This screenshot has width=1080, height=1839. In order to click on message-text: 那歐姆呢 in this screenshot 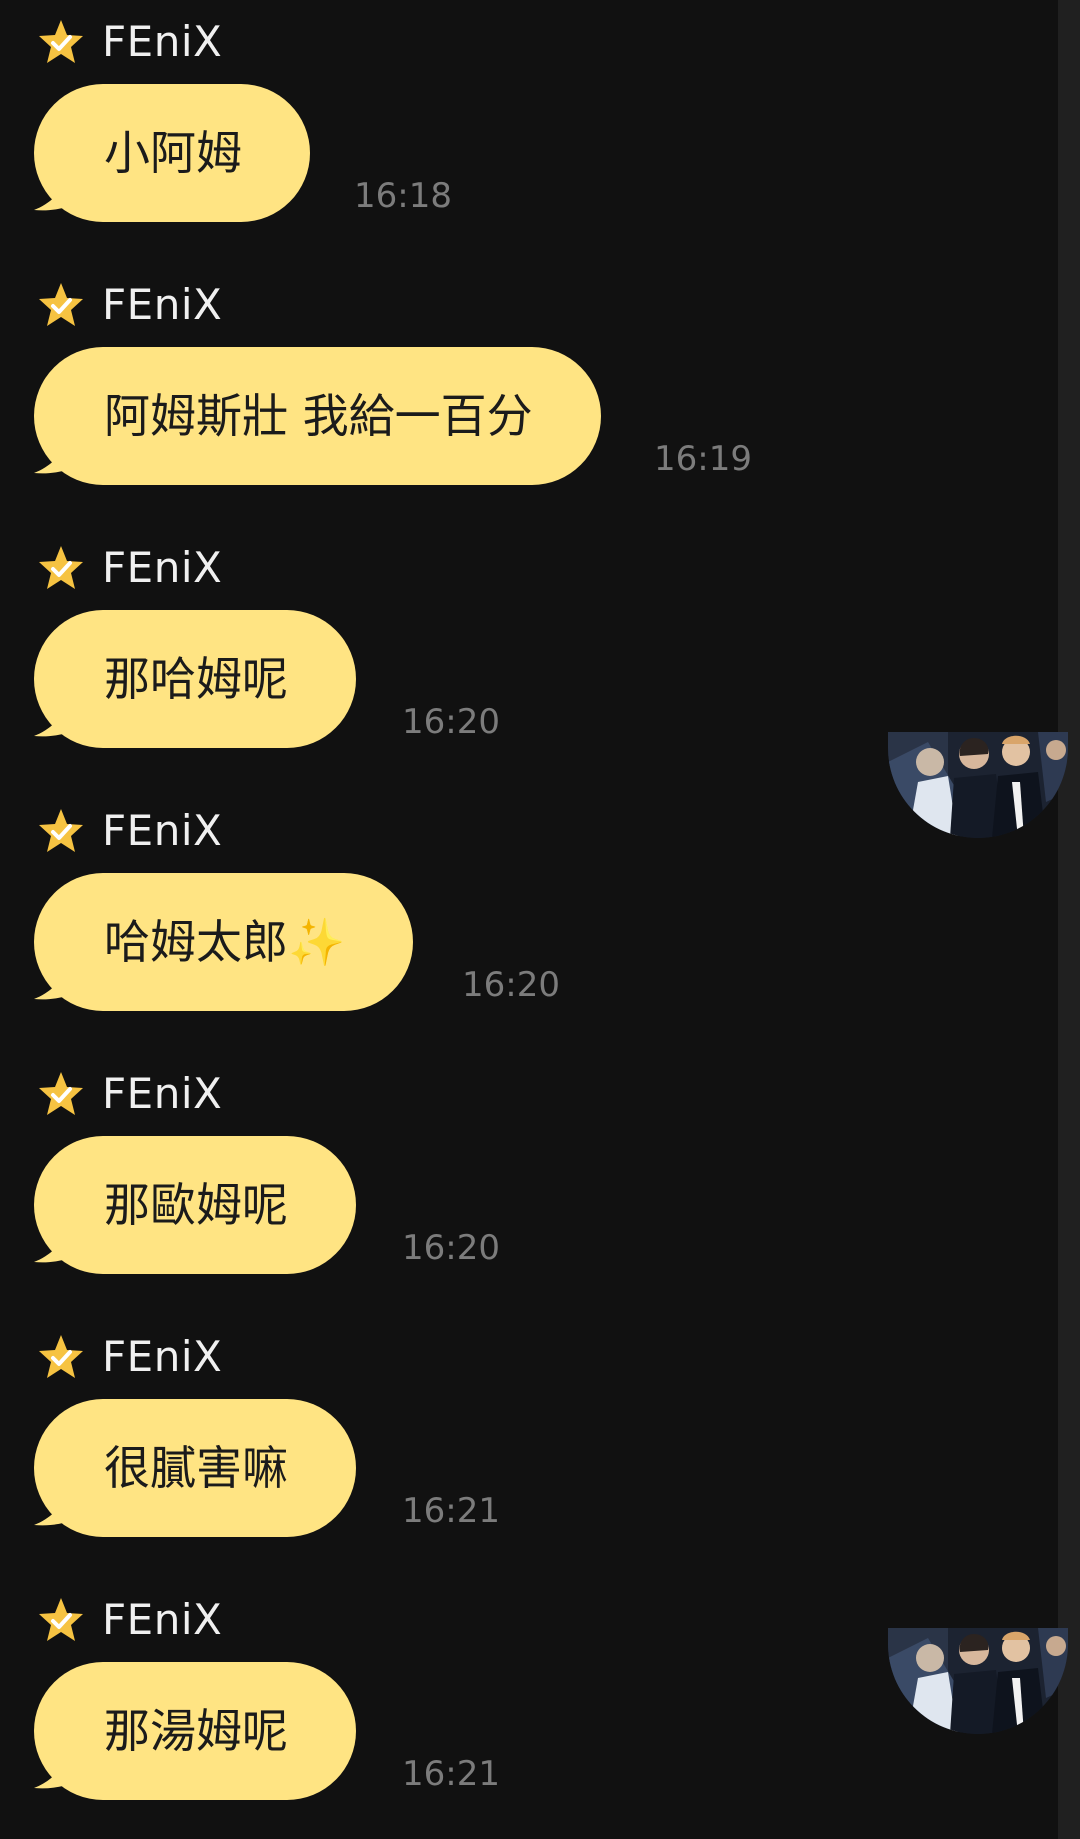, I will do `click(196, 1205)`.